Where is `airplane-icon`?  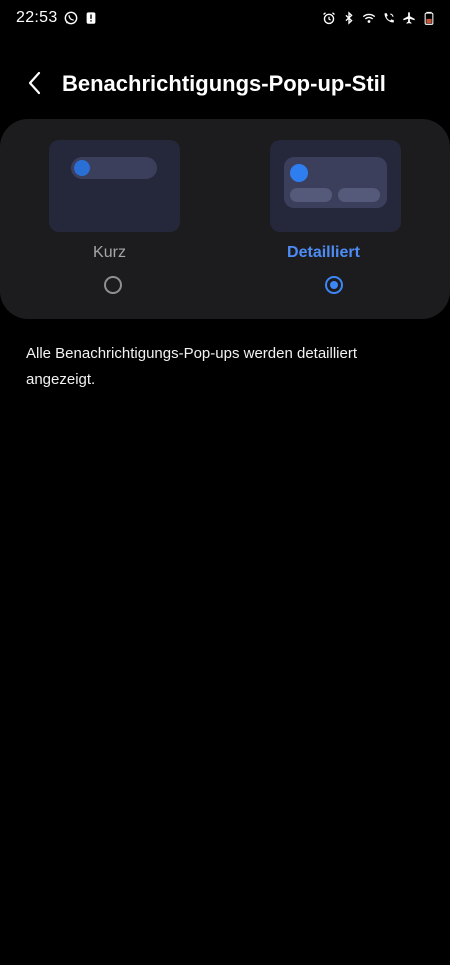 airplane-icon is located at coordinates (409, 18).